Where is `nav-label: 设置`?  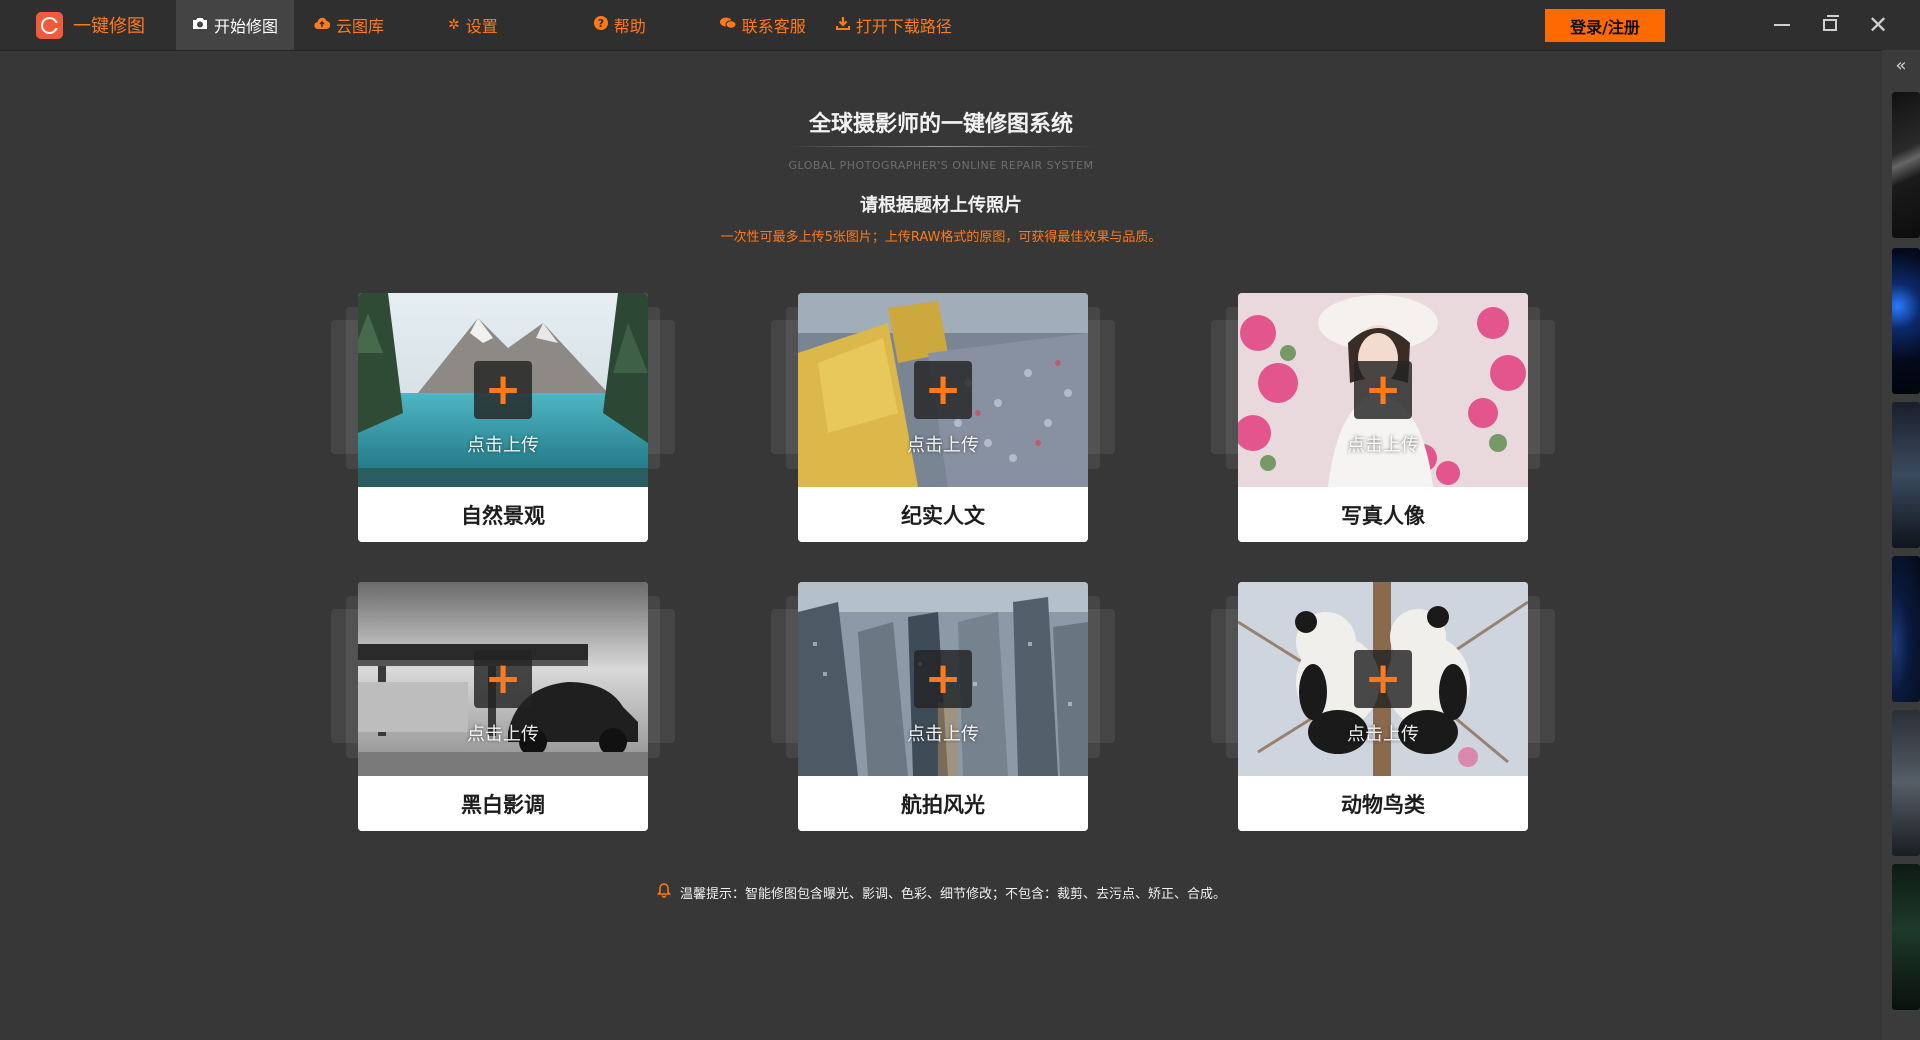 nav-label: 设置 is located at coordinates (481, 26).